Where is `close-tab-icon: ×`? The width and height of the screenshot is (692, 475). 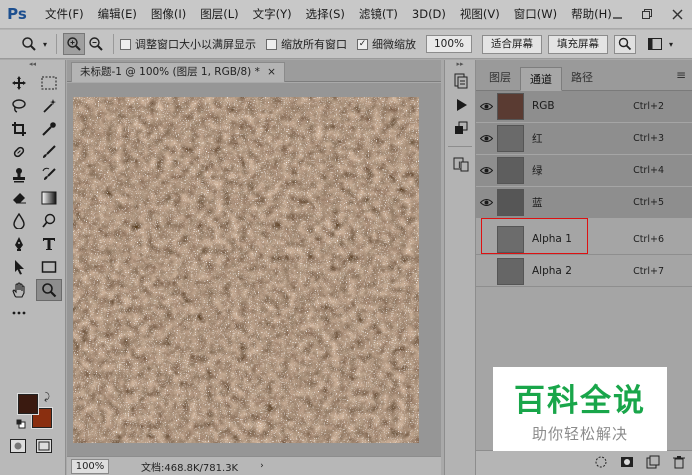 close-tab-icon: × is located at coordinates (271, 72).